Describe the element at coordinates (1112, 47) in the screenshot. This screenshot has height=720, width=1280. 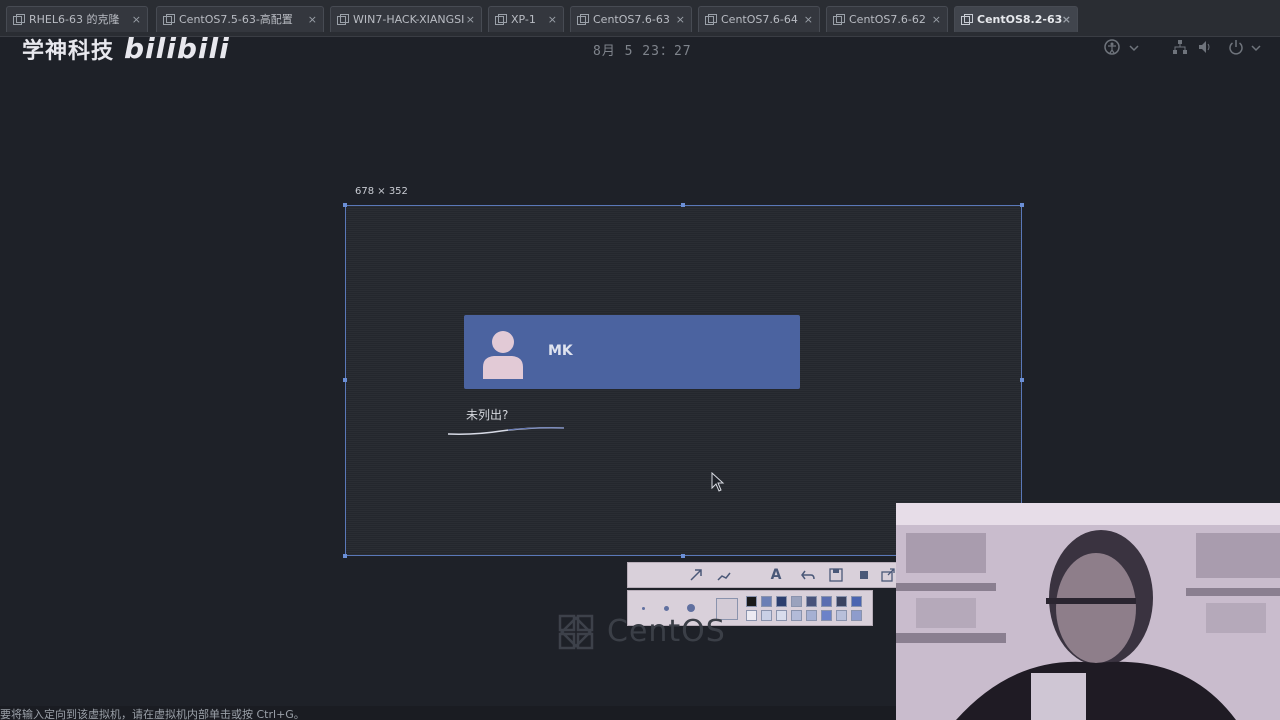
I see `accessibility-icon` at that location.